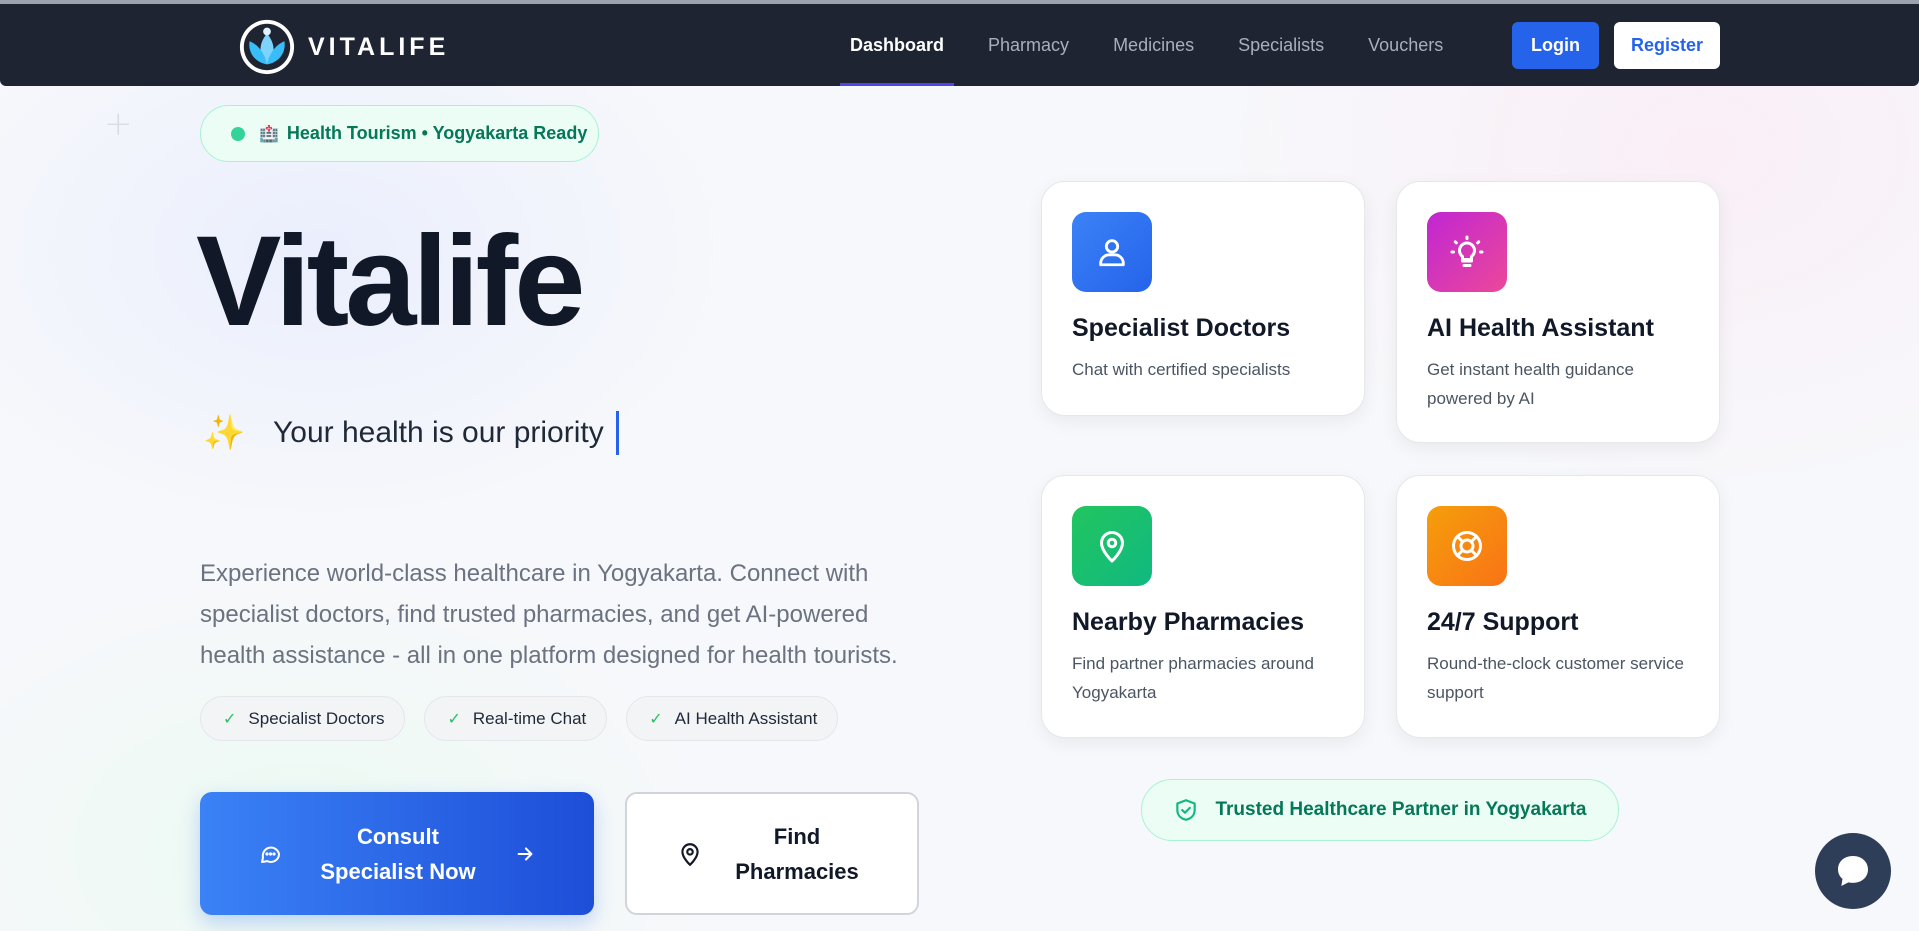  Describe the element at coordinates (267, 47) in the screenshot. I see `lotus-logo-icon` at that location.